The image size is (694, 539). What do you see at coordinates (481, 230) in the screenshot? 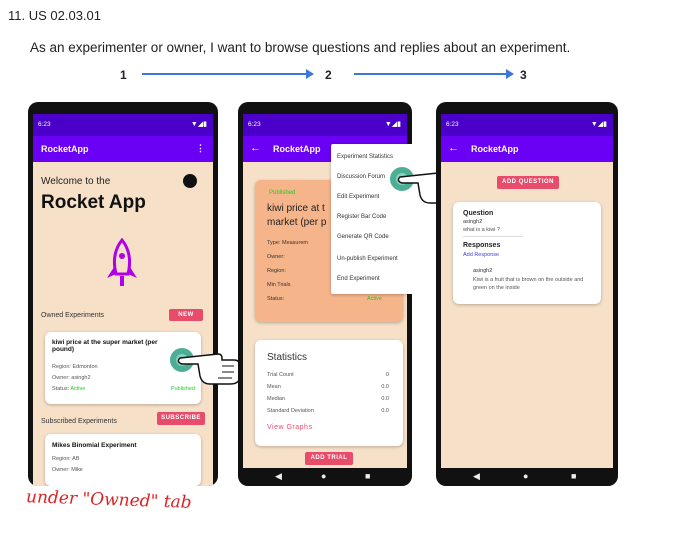
I see `question-text: what is a kiwi ?` at bounding box center [481, 230].